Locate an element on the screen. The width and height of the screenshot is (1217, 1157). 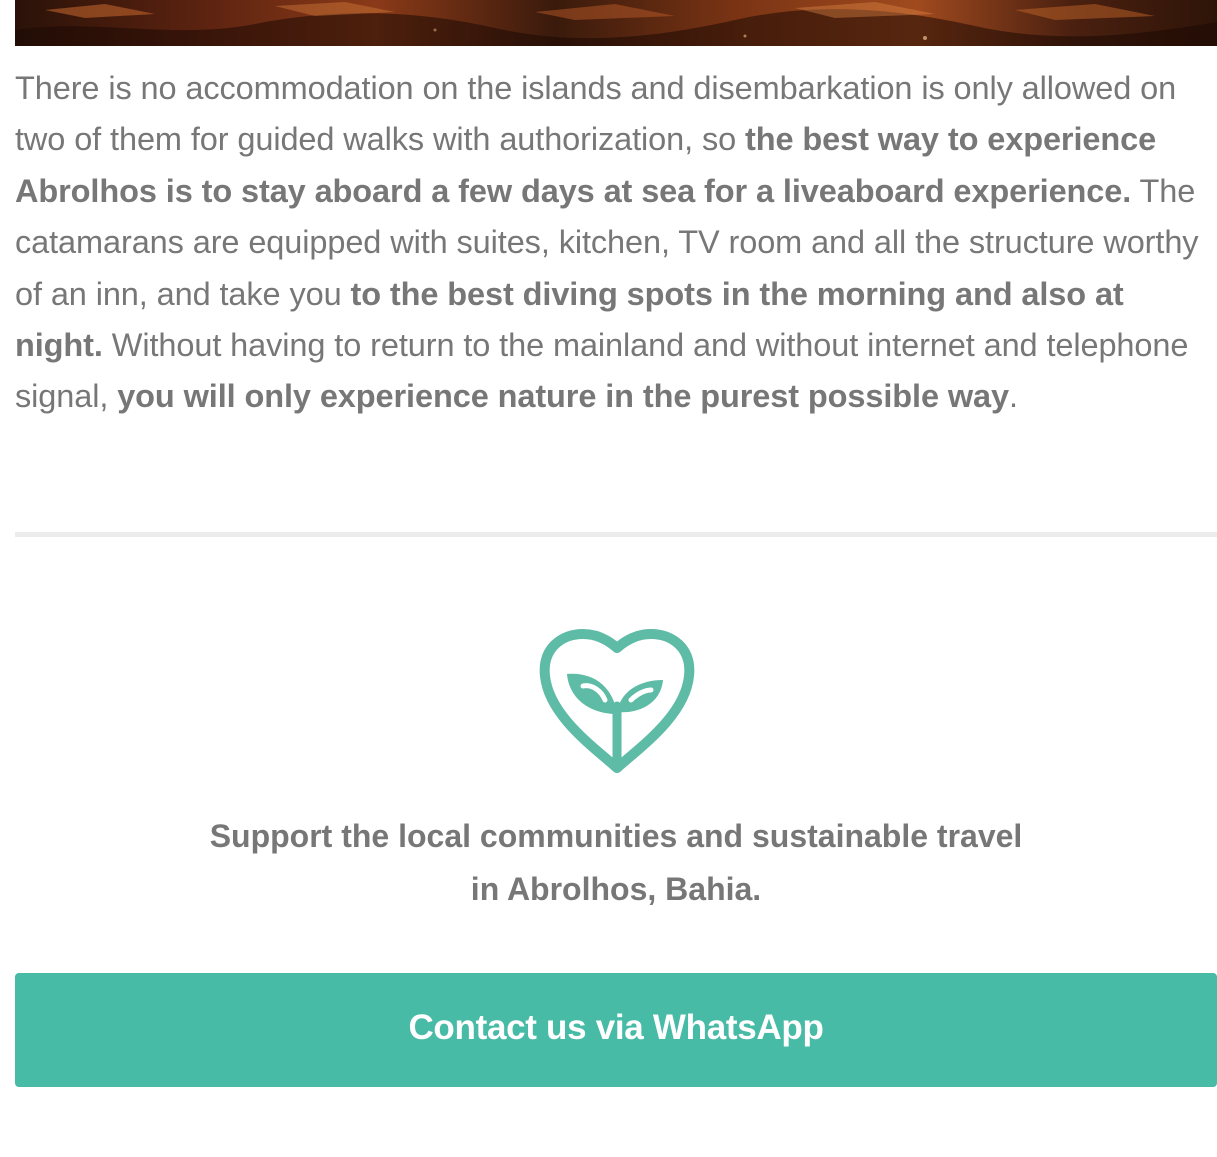
article-text-4: . is located at coordinates (1013, 396).